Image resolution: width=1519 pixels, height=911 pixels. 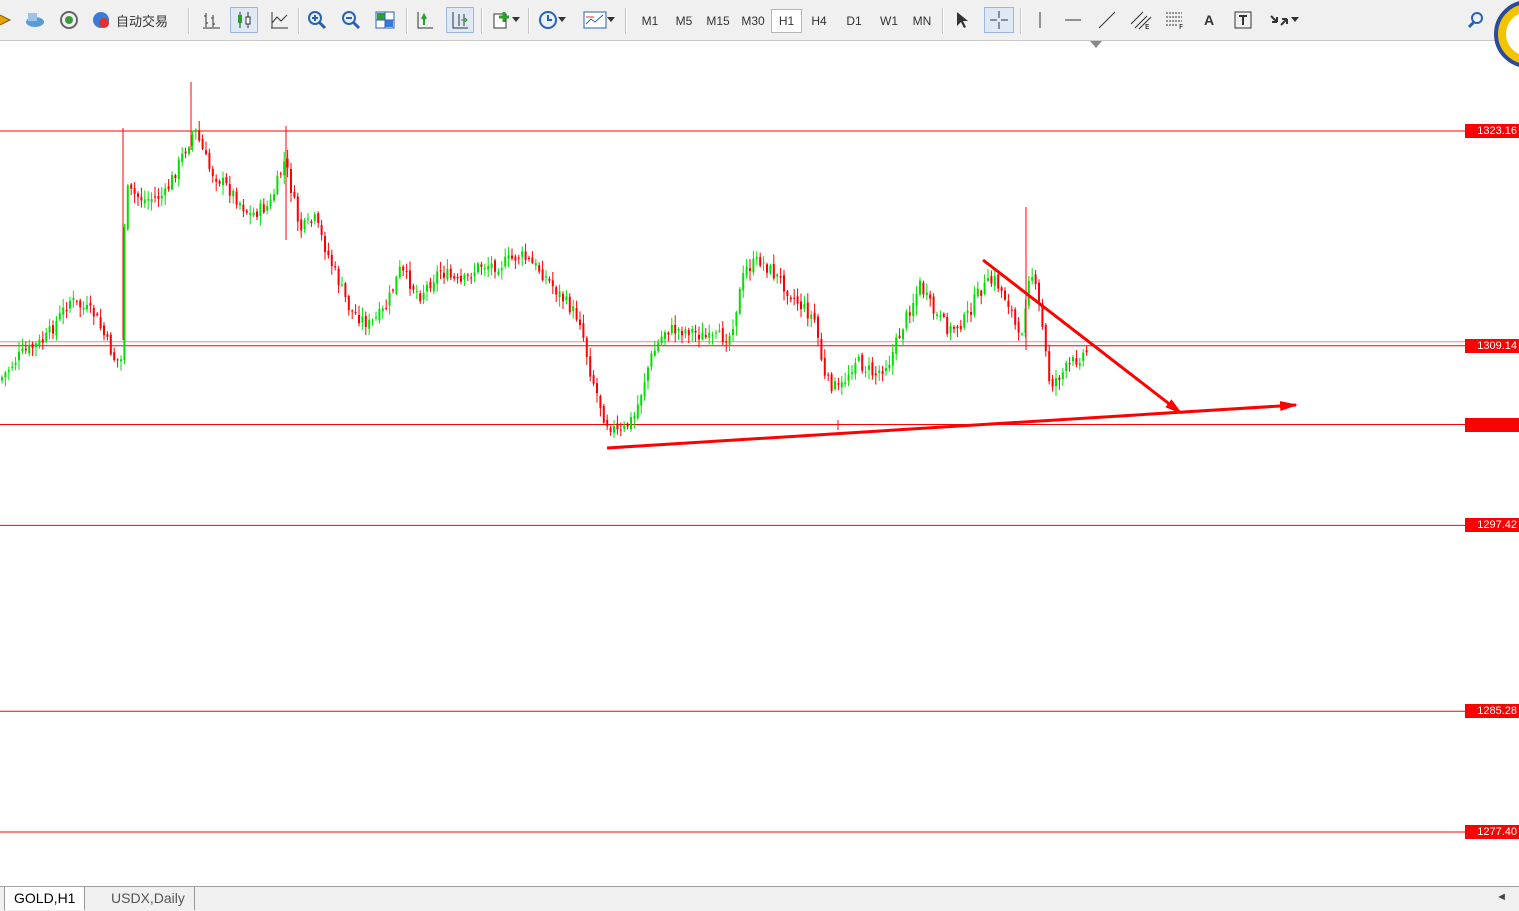 I want to click on trendline-icon, so click(x=1107, y=20).